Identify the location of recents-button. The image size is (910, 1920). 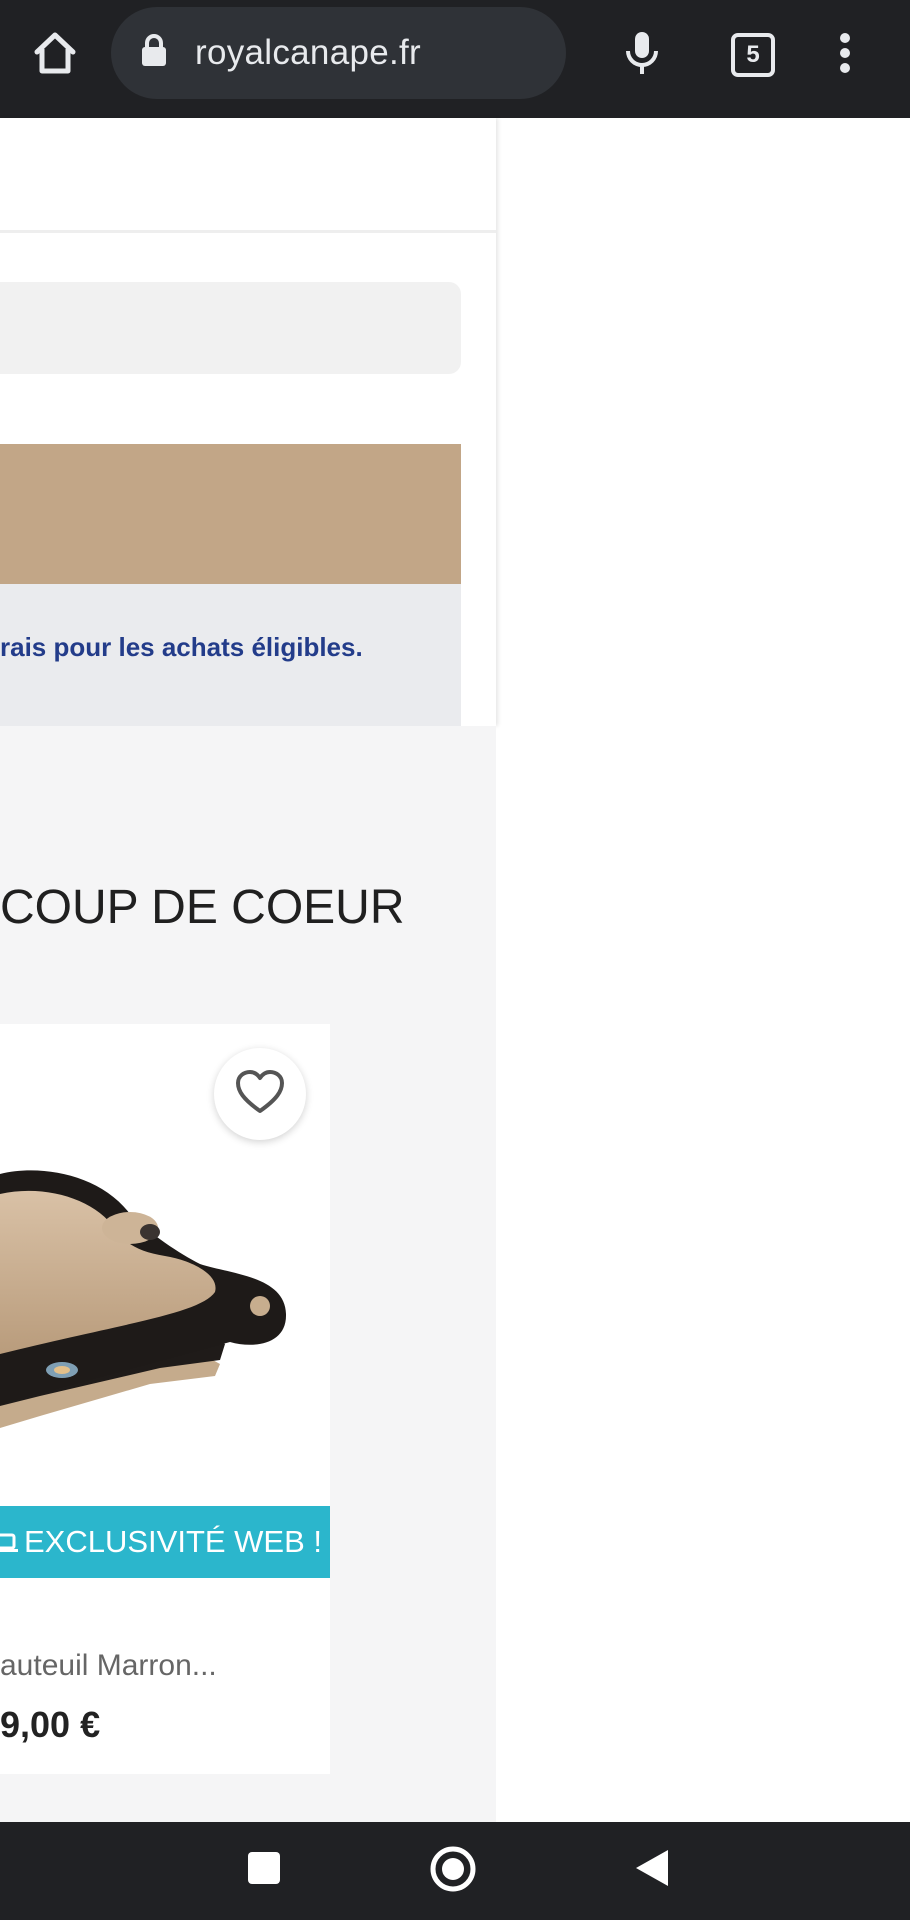
(264, 1870).